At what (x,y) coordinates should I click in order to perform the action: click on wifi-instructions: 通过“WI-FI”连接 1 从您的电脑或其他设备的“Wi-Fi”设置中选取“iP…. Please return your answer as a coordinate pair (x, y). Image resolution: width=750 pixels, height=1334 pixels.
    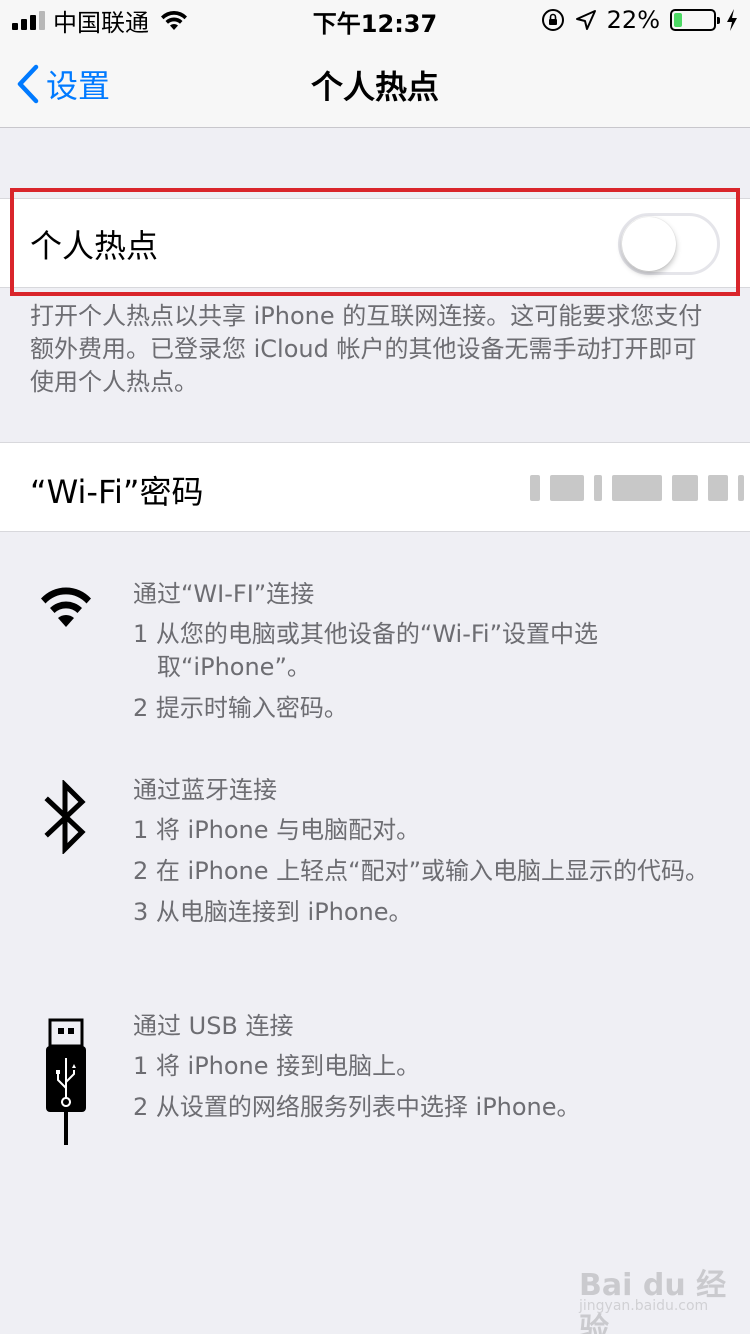
    Looking at the image, I should click on (428, 649).